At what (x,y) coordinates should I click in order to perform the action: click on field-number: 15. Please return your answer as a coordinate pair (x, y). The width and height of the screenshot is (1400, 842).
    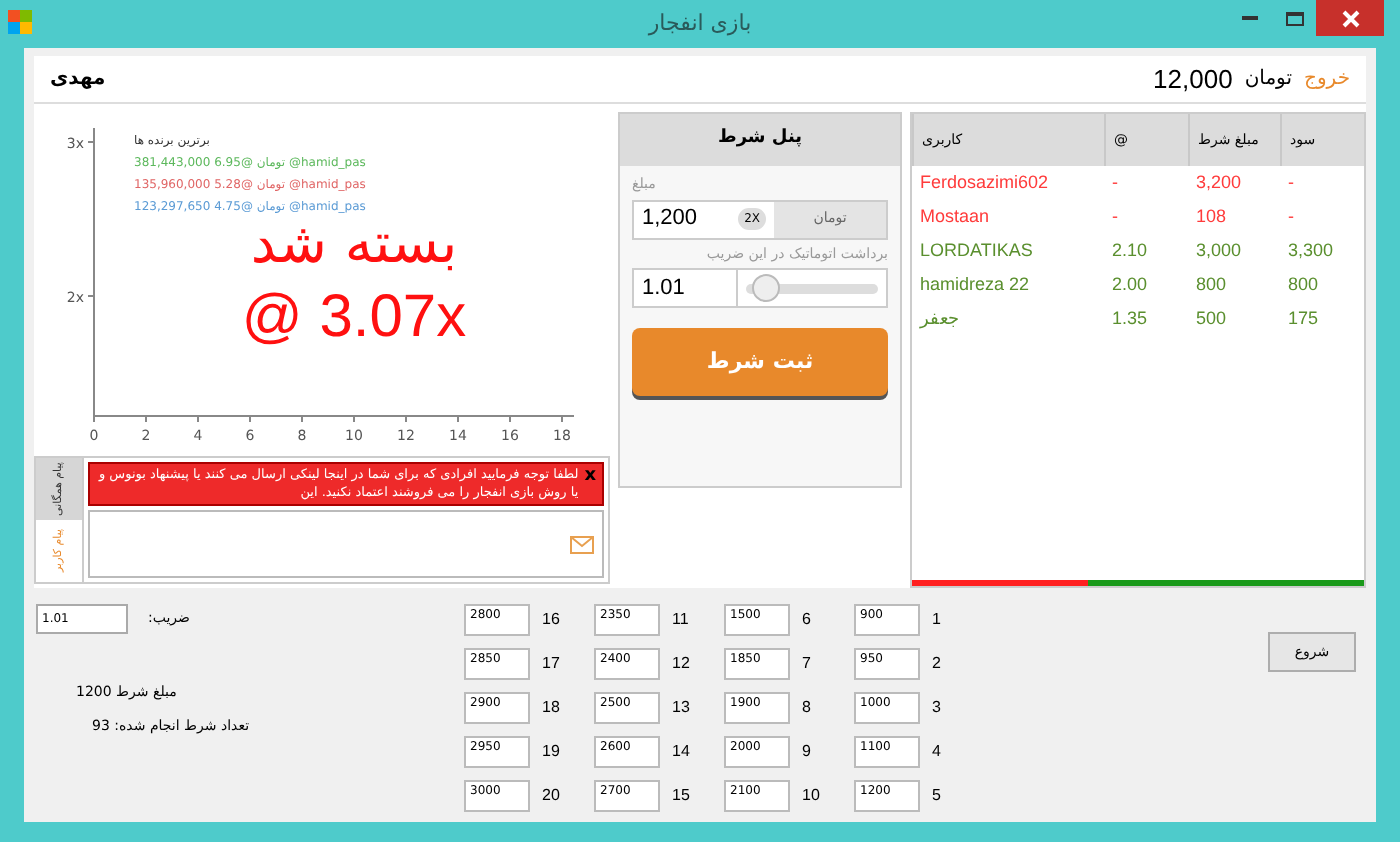
    Looking at the image, I should click on (682, 796).